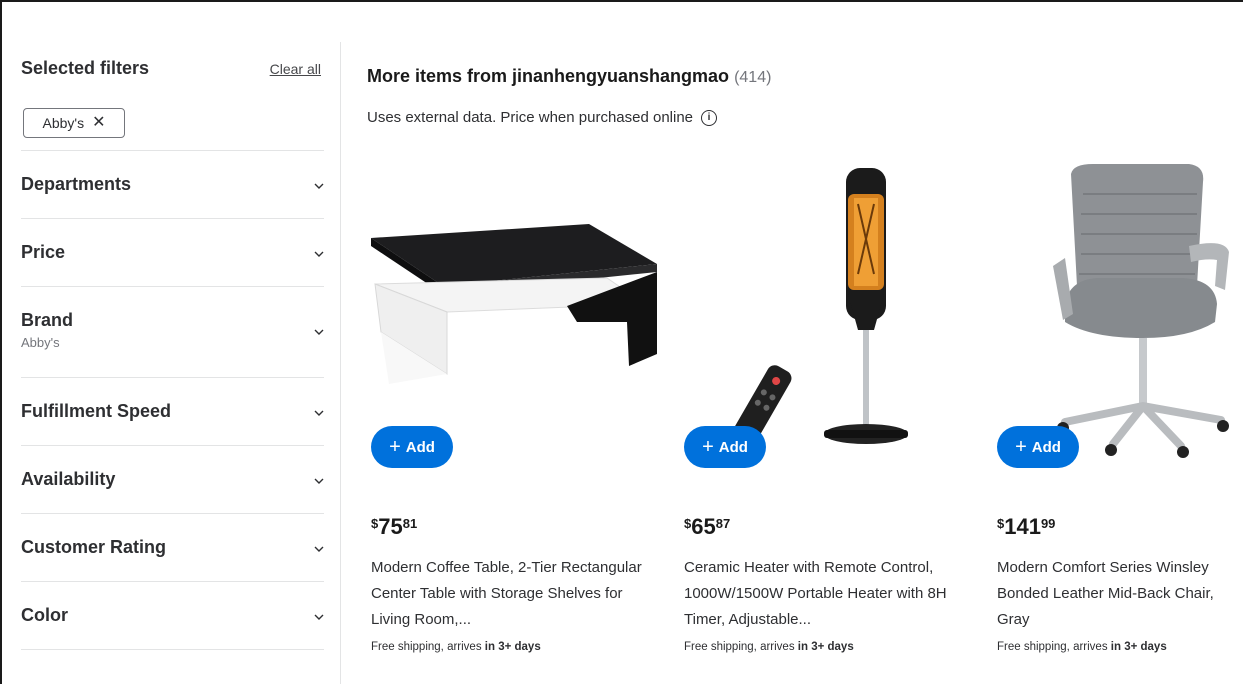  I want to click on facet-label: Fulfillment Speed, so click(96, 411).